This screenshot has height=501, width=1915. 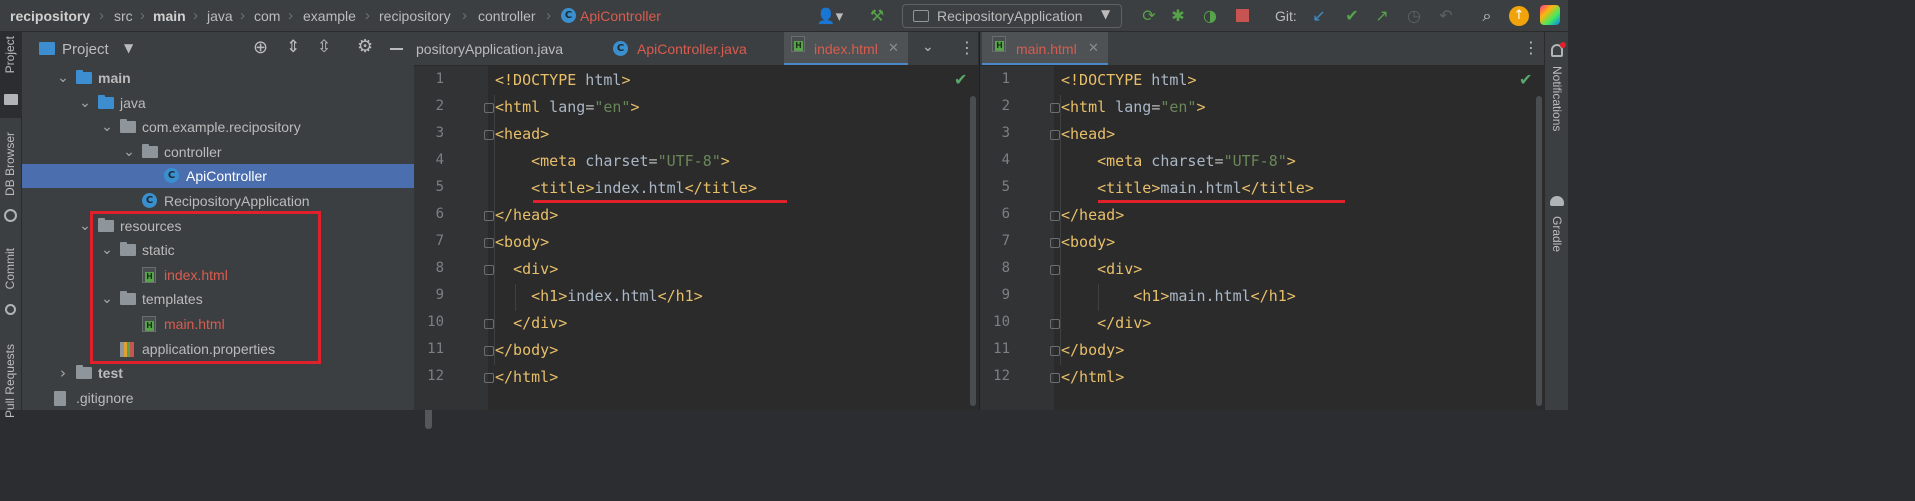 What do you see at coordinates (218, 49) in the screenshot?
I see `project-panel-header: Project ▼ ⊕ ⇕ ⇳ ⚙` at bounding box center [218, 49].